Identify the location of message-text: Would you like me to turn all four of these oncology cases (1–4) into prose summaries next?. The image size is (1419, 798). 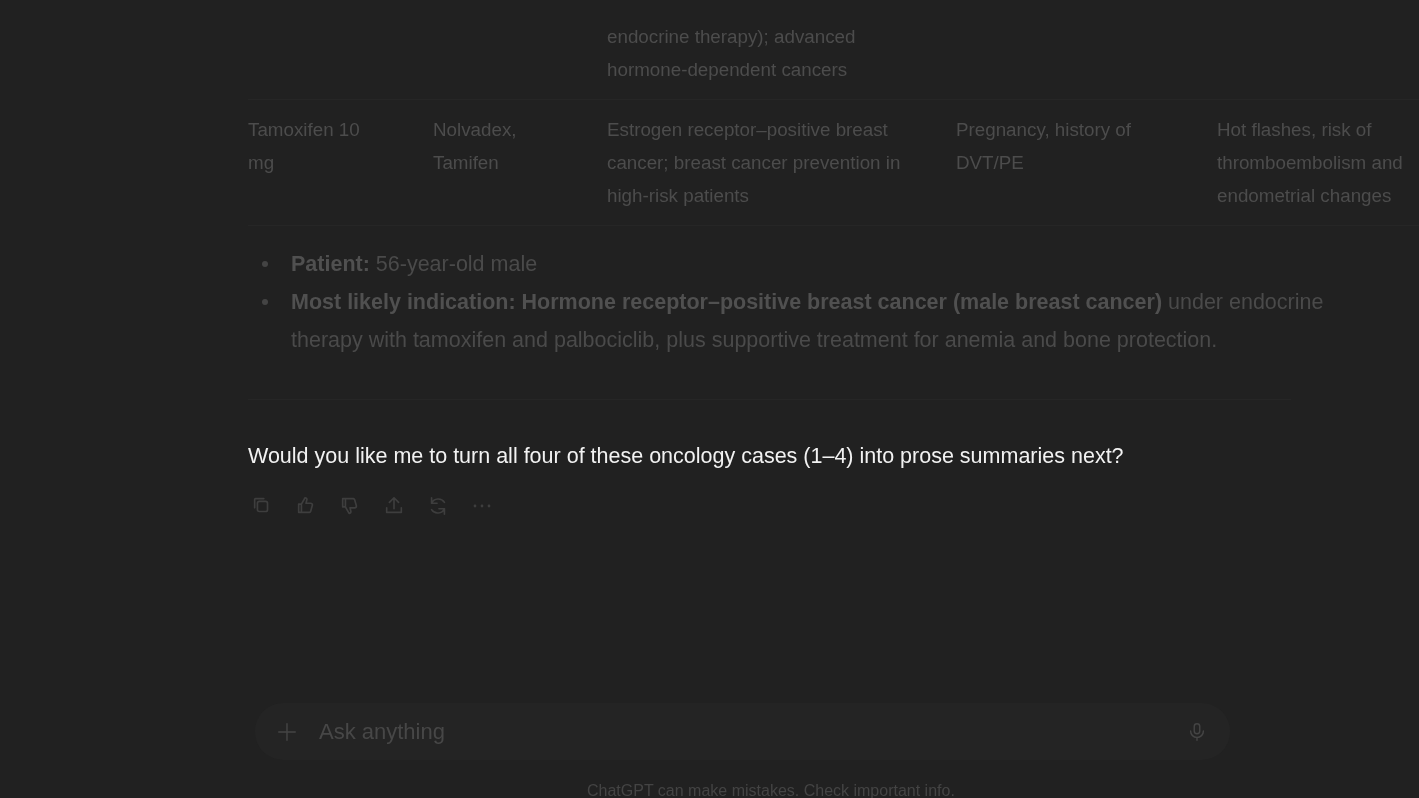
(686, 456).